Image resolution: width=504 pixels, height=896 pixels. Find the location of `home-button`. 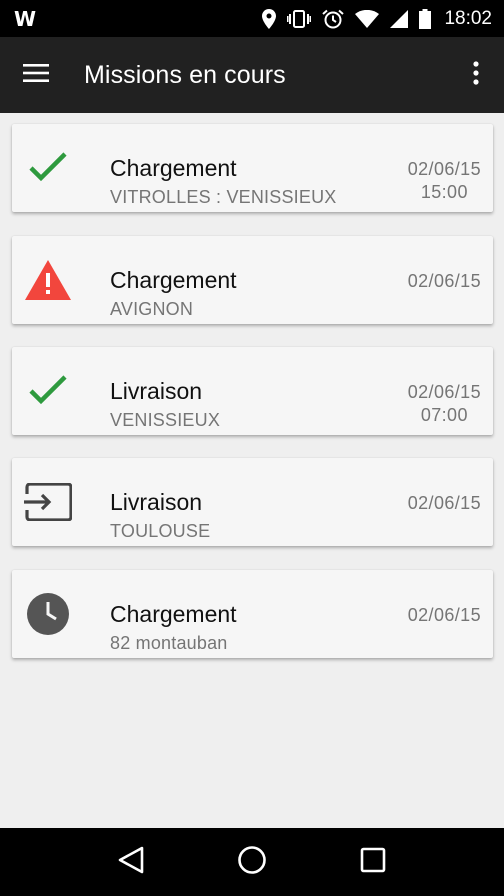

home-button is located at coordinates (252, 862).